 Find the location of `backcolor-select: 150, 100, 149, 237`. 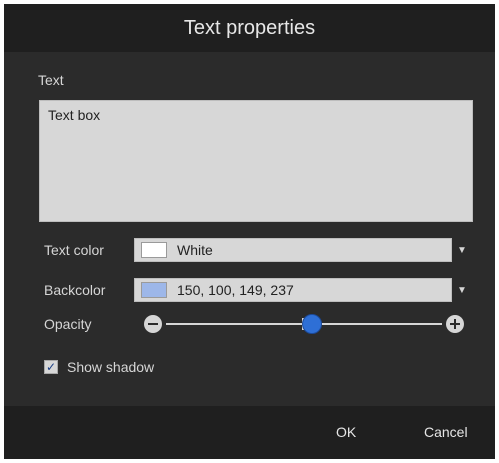

backcolor-select: 150, 100, 149, 237 is located at coordinates (293, 290).